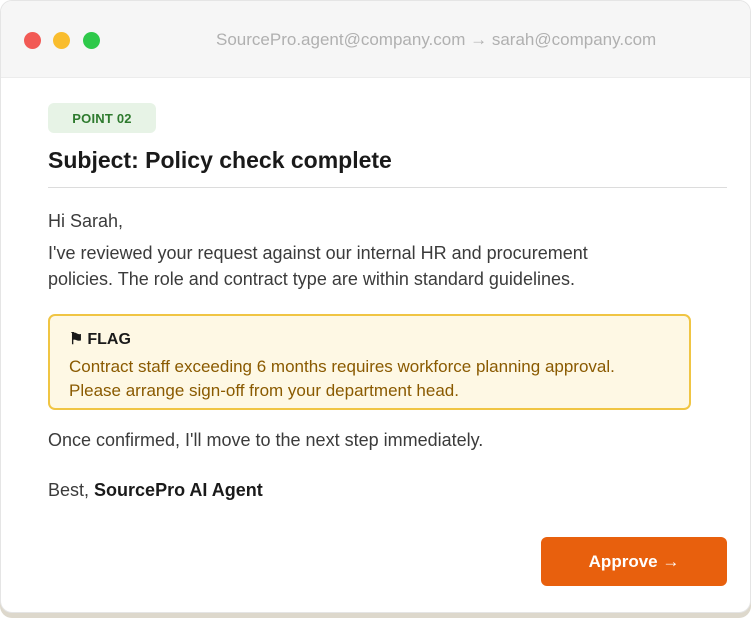  What do you see at coordinates (109, 339) in the screenshot?
I see `flag-title-label: FLAG` at bounding box center [109, 339].